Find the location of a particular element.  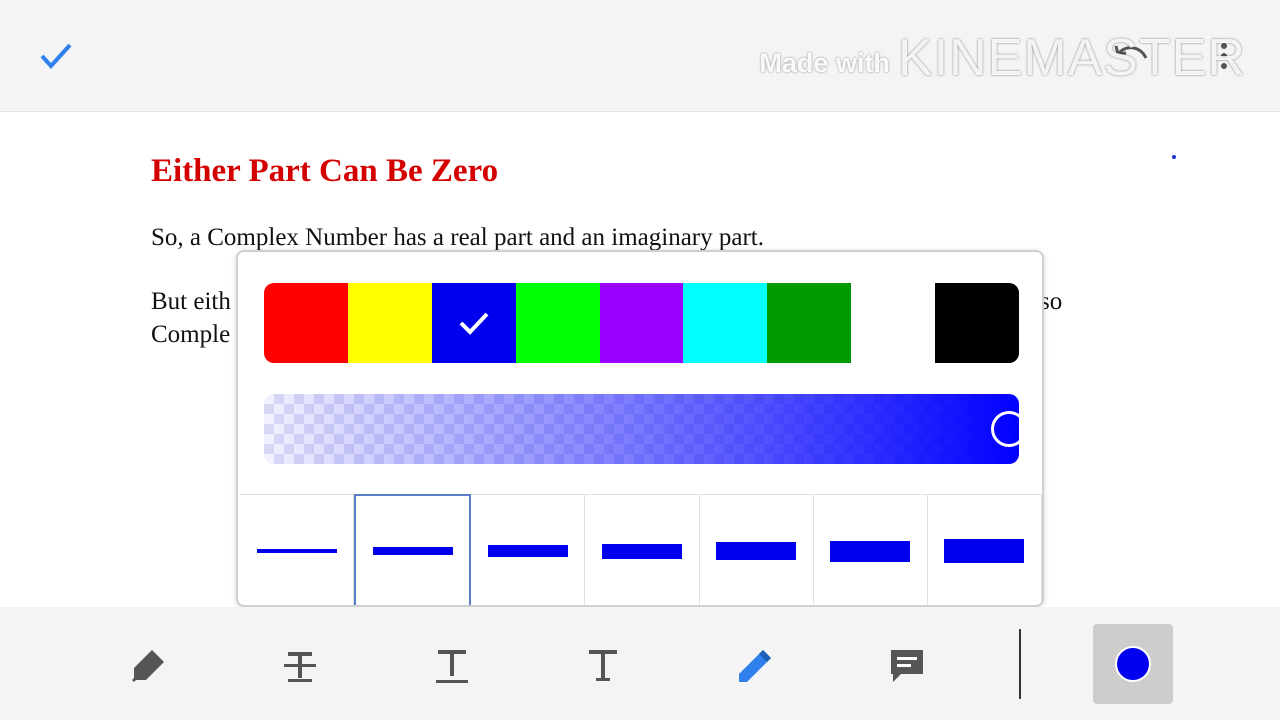

strikethrough-tool-button is located at coordinates (300, 666).